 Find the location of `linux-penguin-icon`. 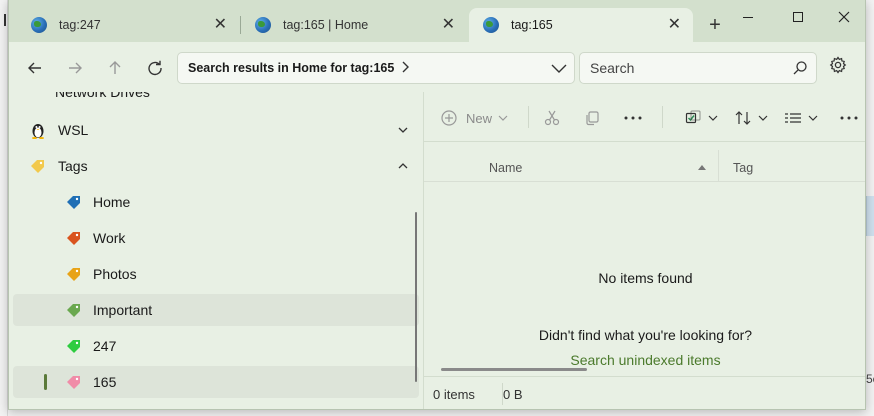

linux-penguin-icon is located at coordinates (38, 130).